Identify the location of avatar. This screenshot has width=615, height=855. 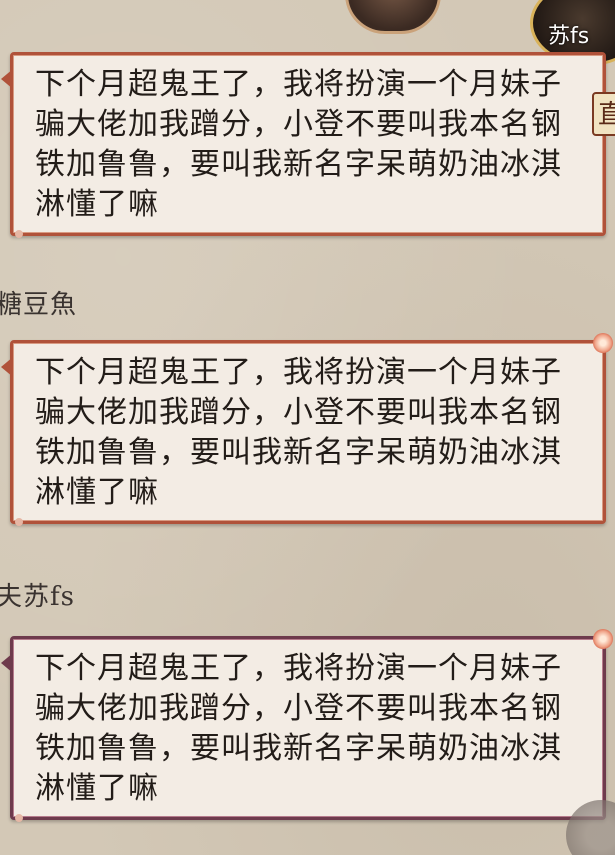
(393, 17).